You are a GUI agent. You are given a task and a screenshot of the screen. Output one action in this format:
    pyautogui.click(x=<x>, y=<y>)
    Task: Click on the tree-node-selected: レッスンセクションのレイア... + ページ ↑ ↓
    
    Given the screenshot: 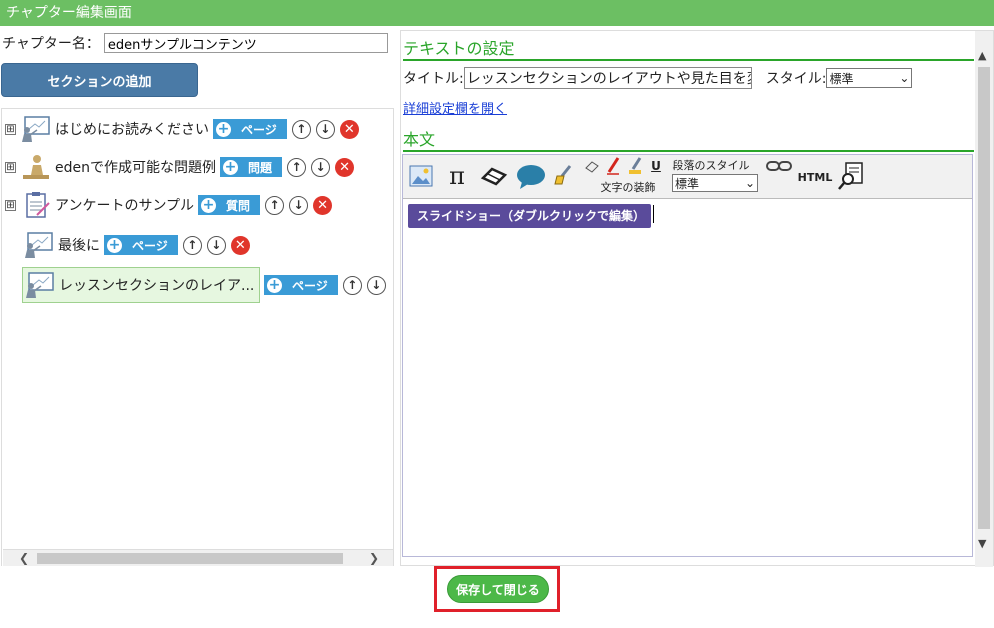 What is the action you would take?
    pyautogui.click(x=204, y=285)
    